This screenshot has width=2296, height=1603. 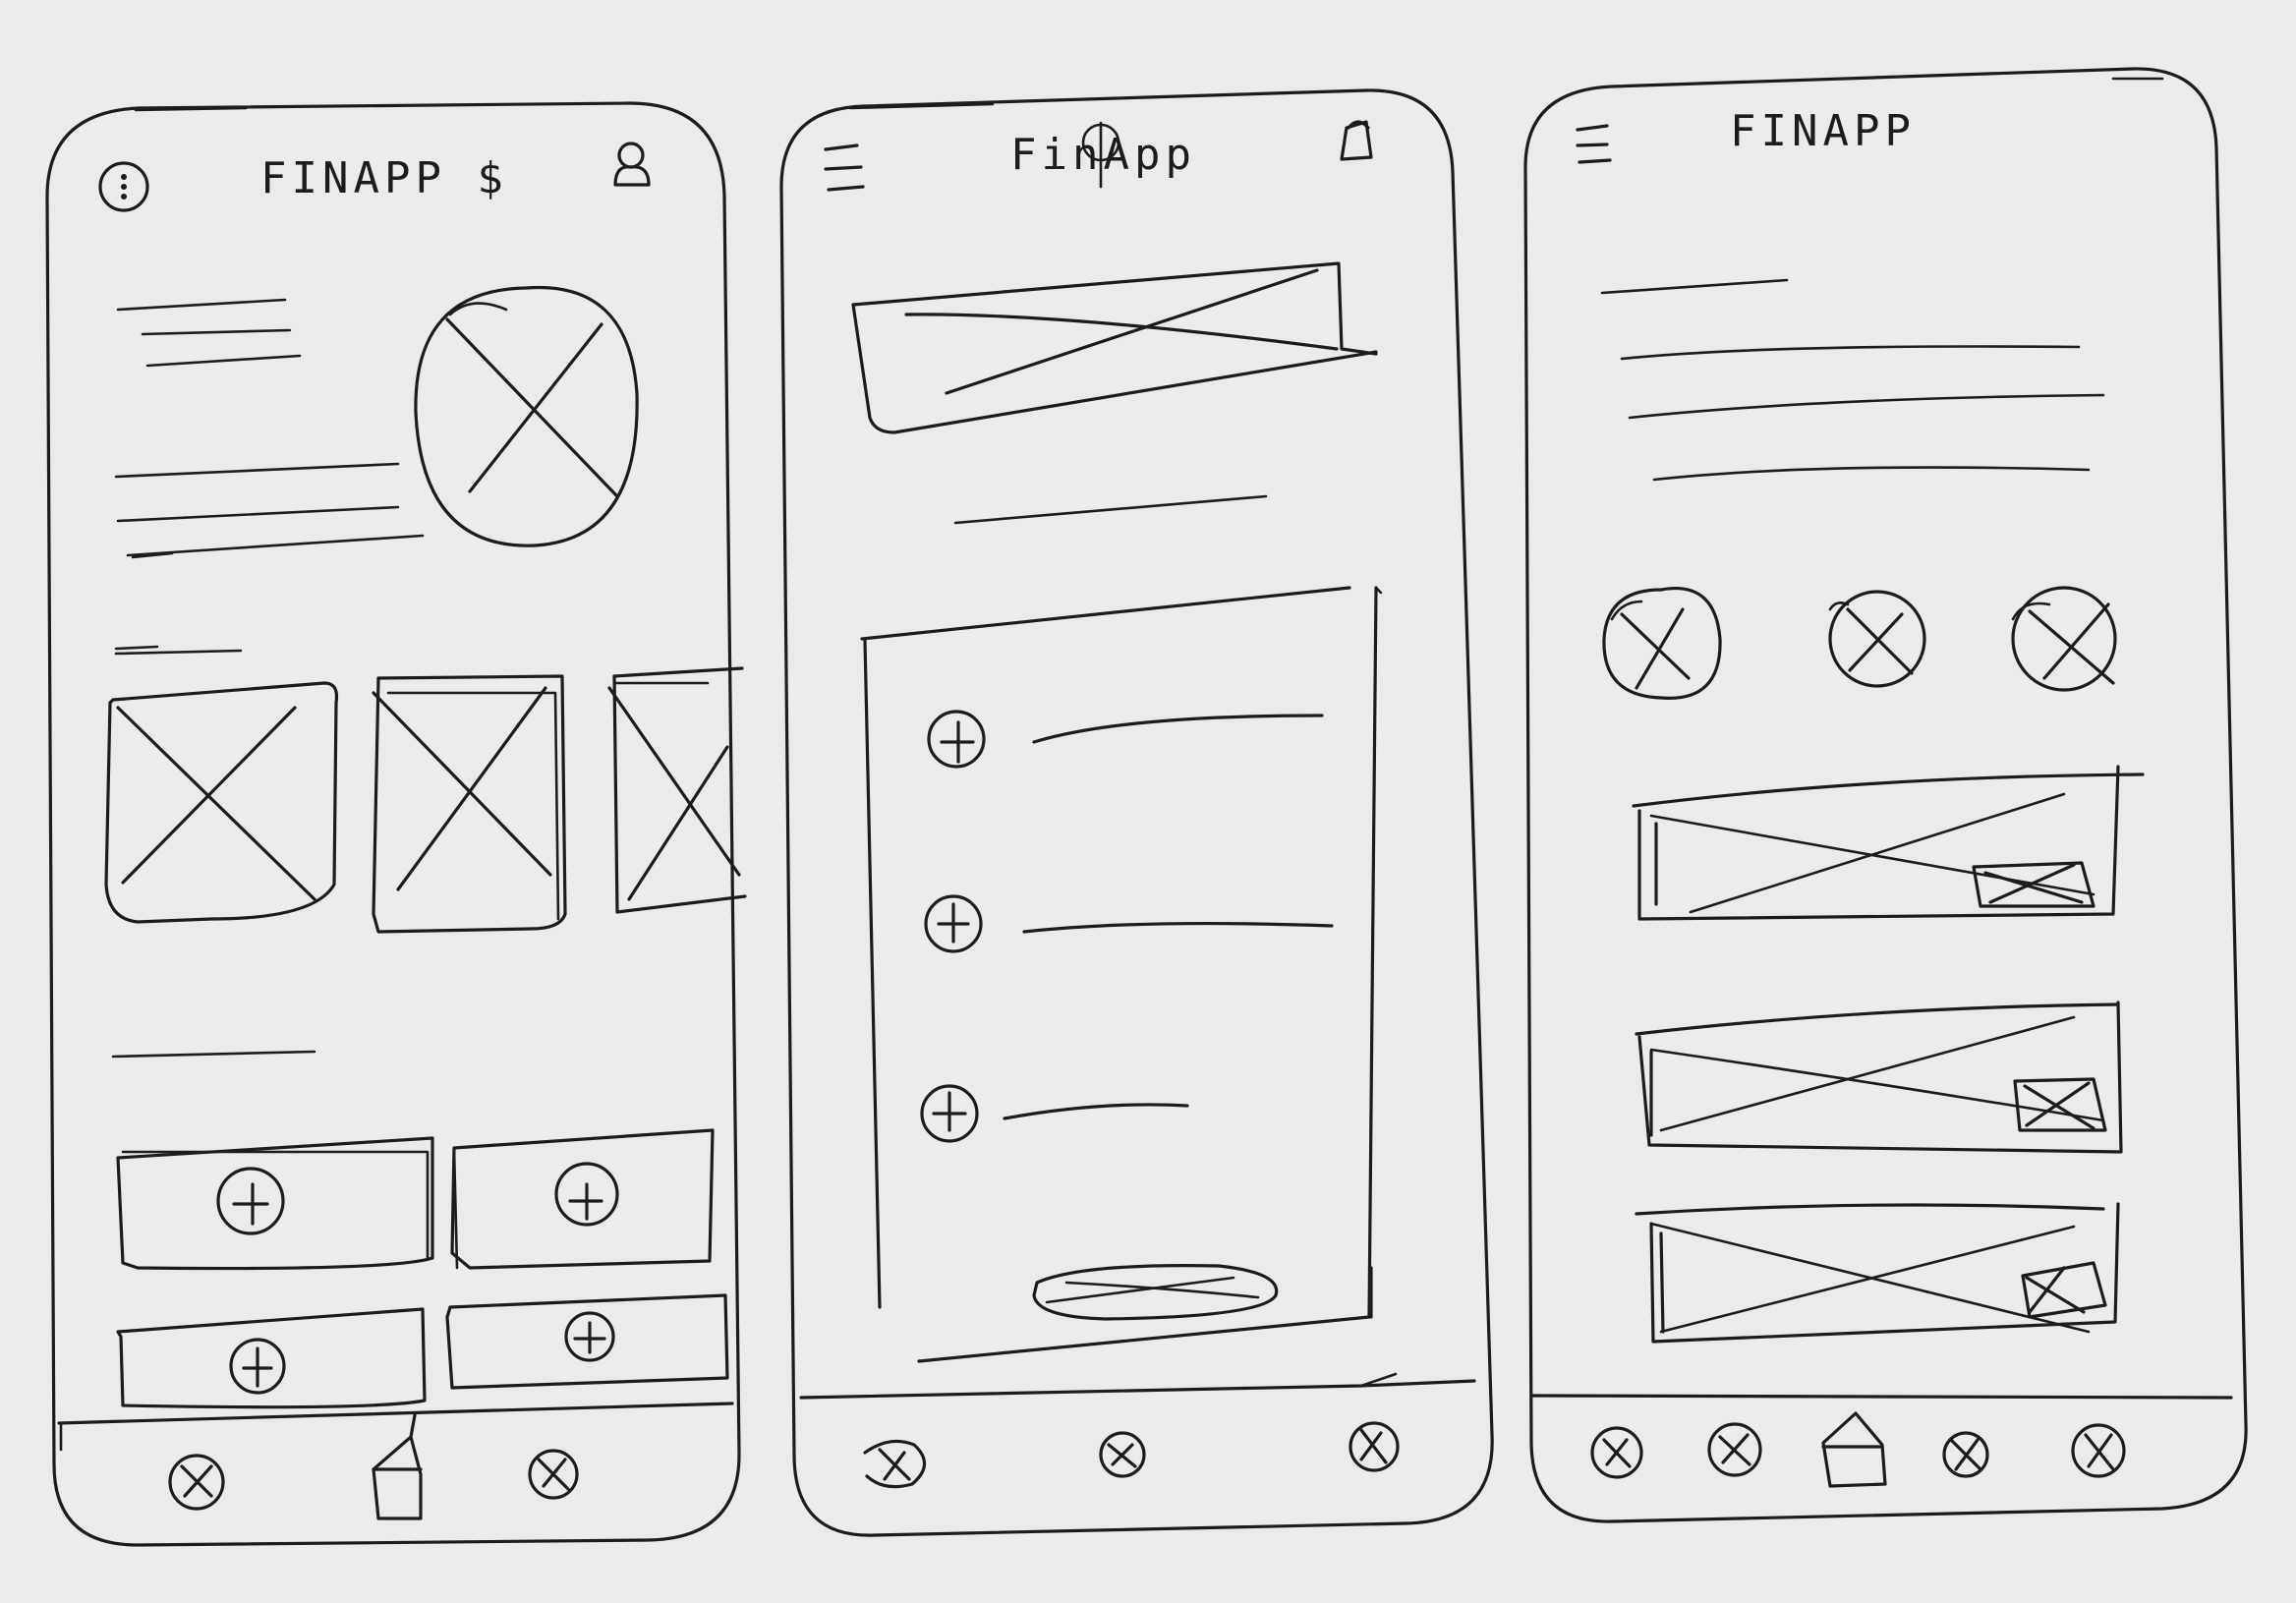 I want to click on category-1-icon, so click(x=1662, y=644).